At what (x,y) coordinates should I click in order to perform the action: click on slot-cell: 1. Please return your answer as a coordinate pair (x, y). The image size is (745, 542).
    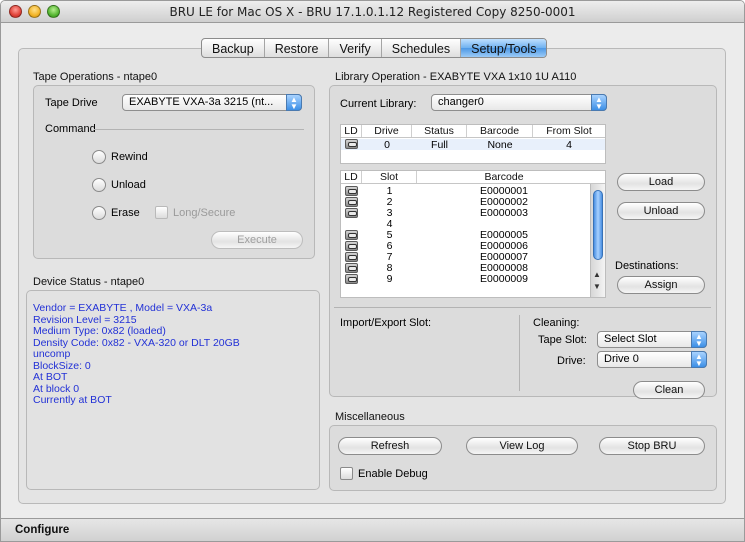
    Looking at the image, I should click on (389, 191).